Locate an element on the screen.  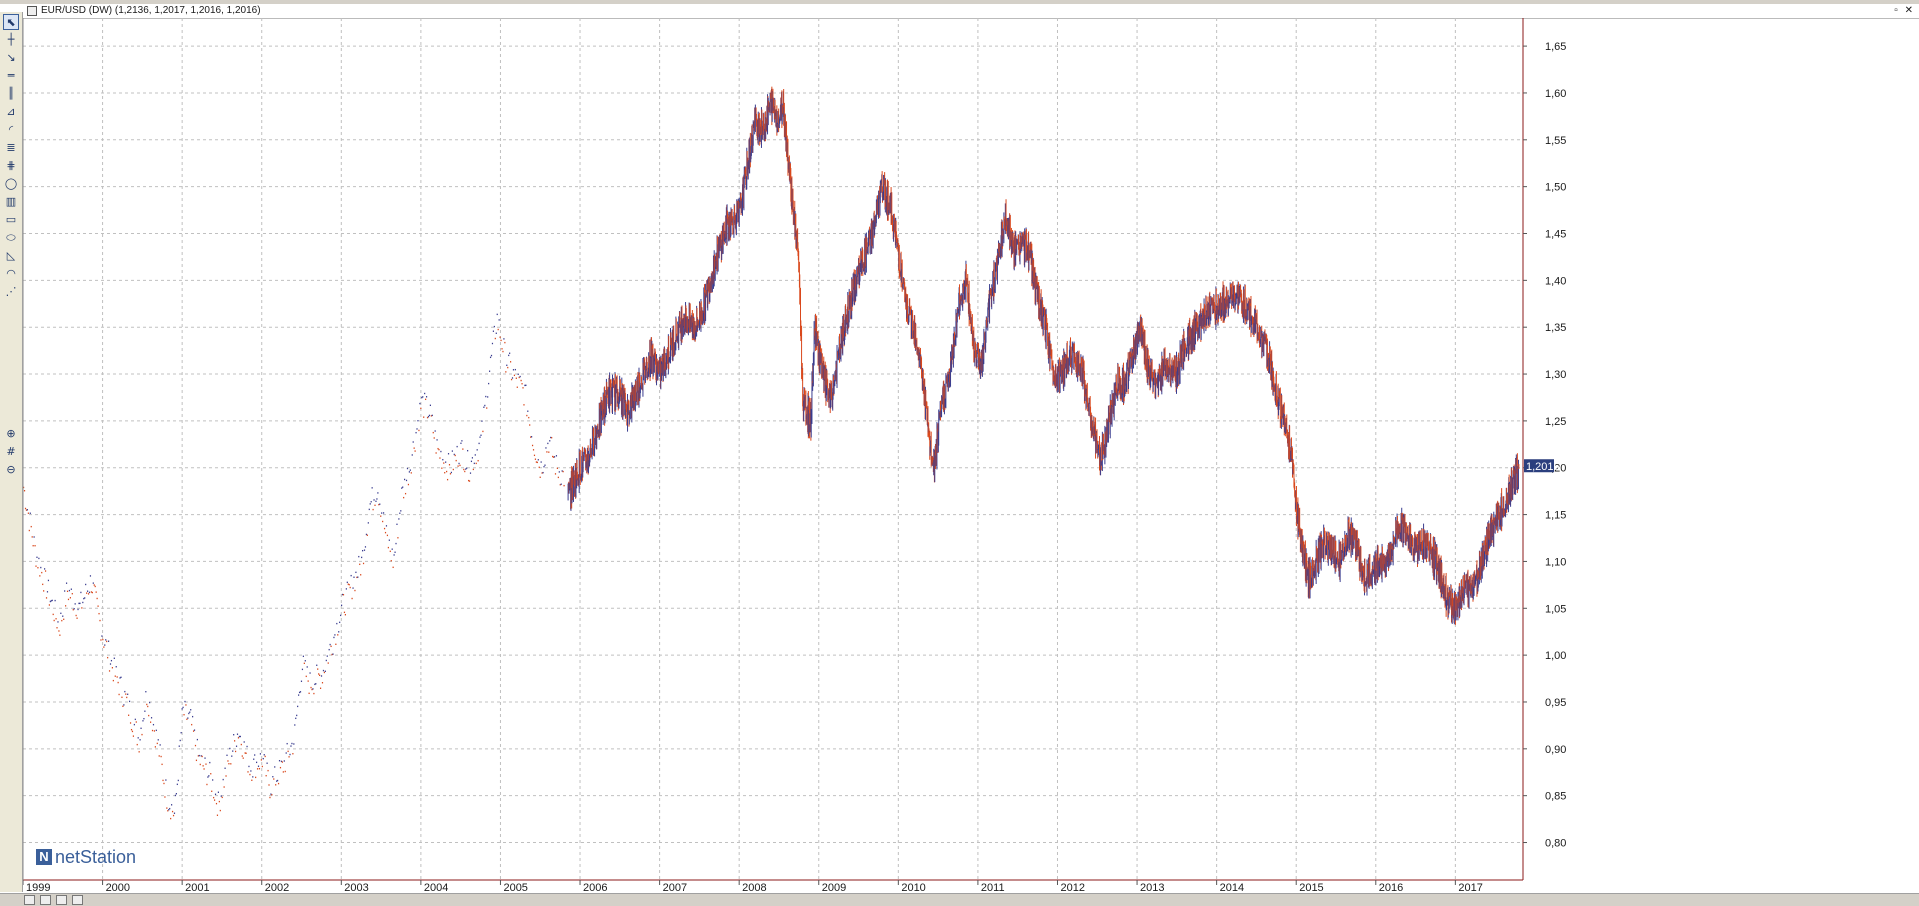
fibonacci-fan-tool-icon: ⊿ is located at coordinates (11, 112).